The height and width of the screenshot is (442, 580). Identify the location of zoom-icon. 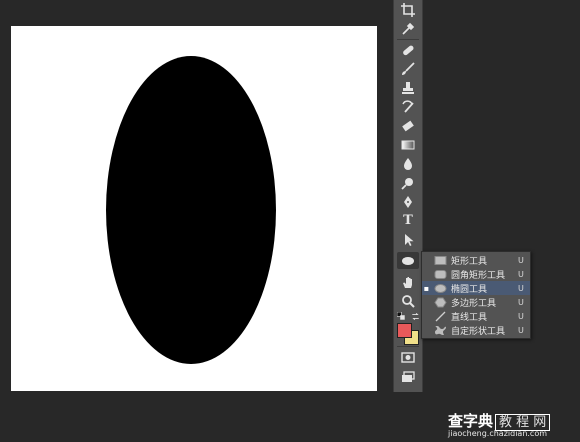
(408, 301).